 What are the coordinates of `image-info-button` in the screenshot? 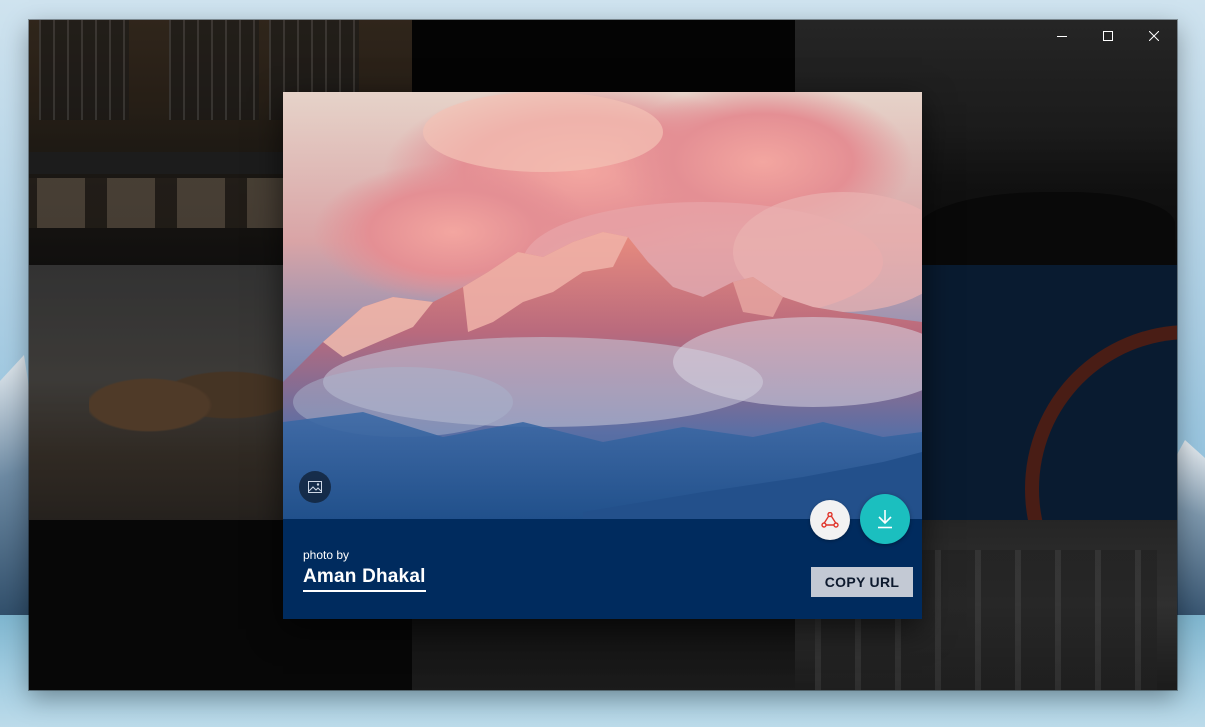 It's located at (315, 487).